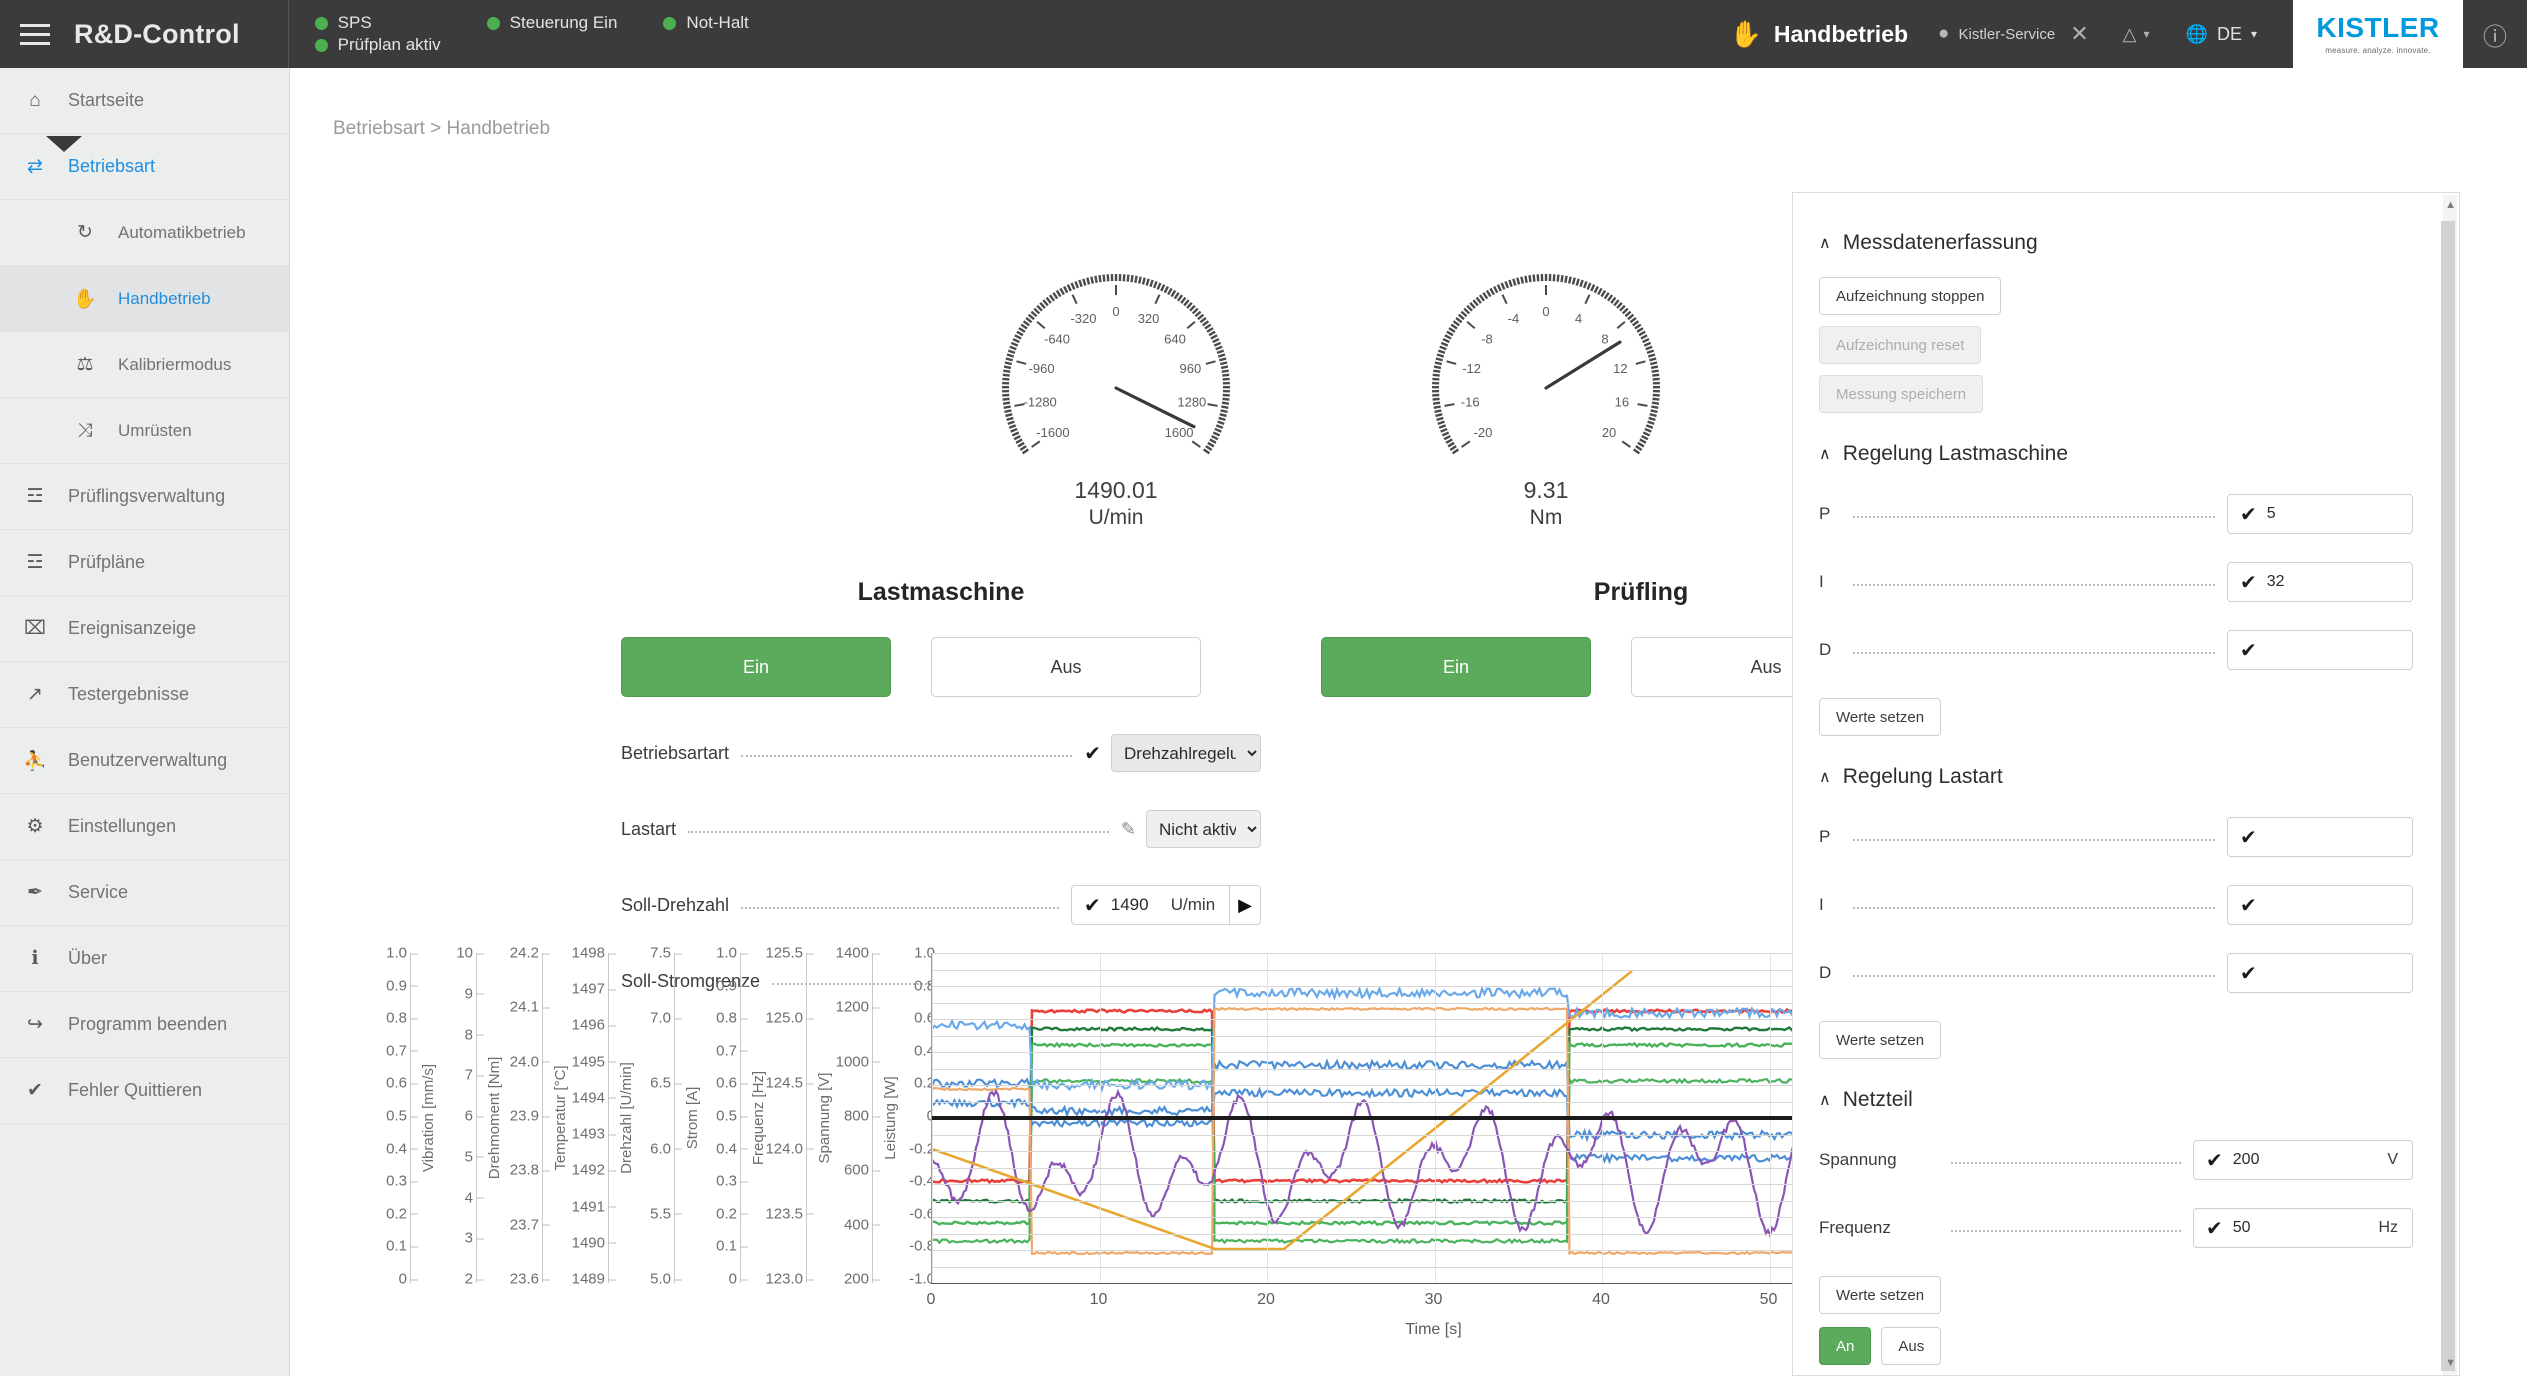  What do you see at coordinates (2116, 454) in the screenshot?
I see `section-header-regelung-lastmaschine: ∧ Regelung Lastmaschine` at bounding box center [2116, 454].